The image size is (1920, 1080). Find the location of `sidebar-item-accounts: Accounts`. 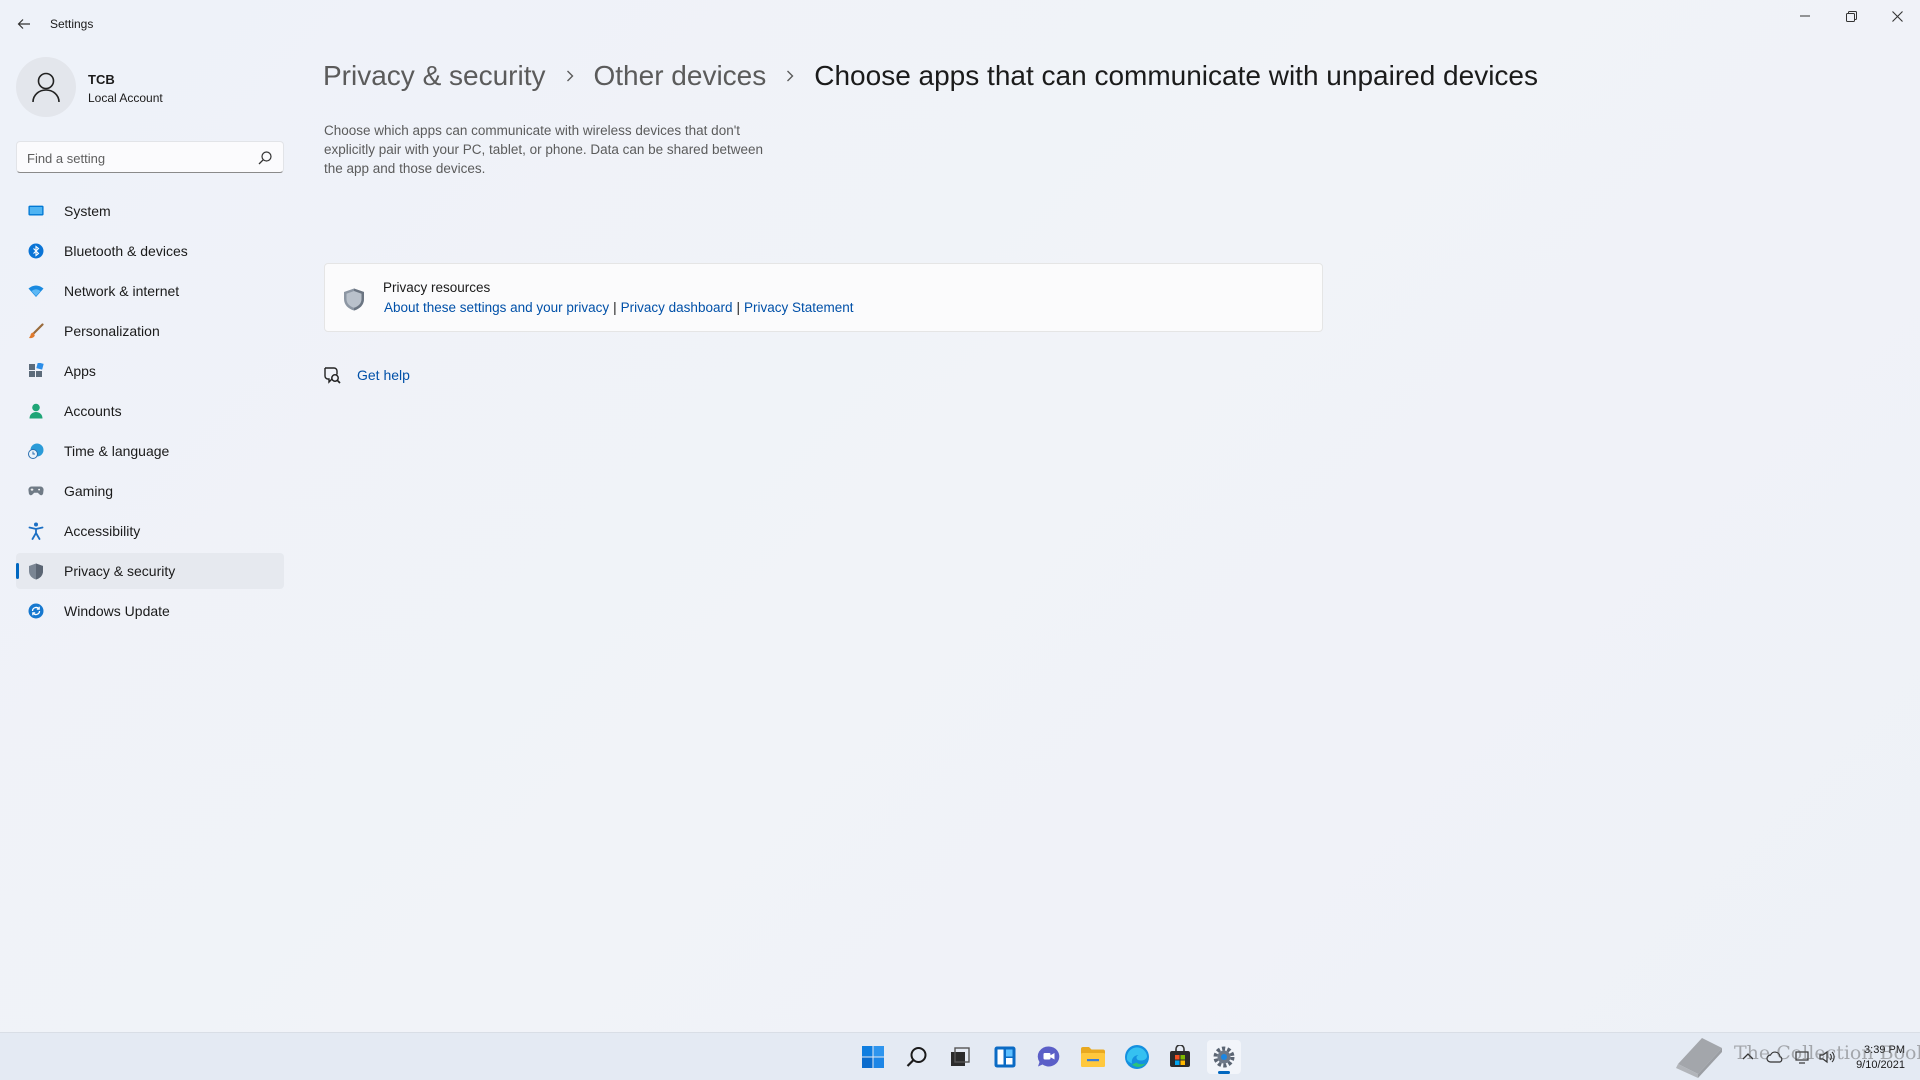

sidebar-item-accounts: Accounts is located at coordinates (150, 411).